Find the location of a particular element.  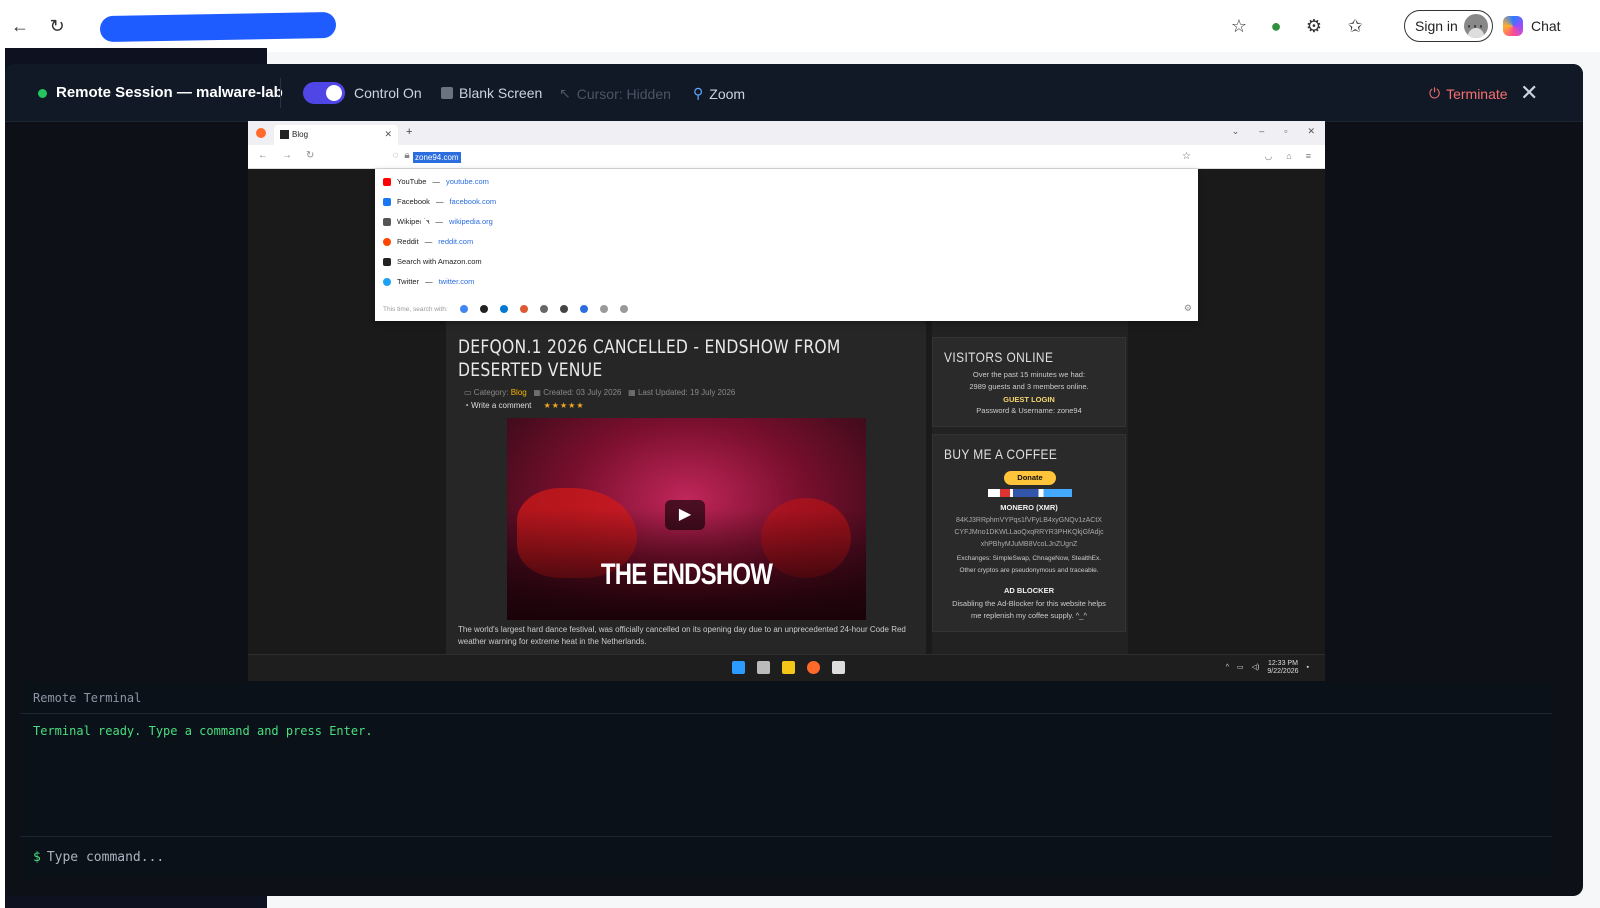

close-icon: ✕ is located at coordinates (1529, 93).